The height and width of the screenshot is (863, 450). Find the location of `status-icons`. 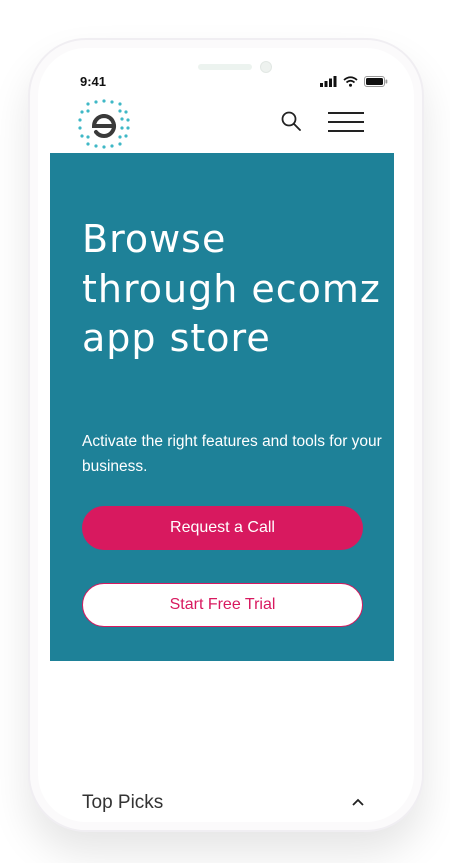

status-icons is located at coordinates (354, 81).